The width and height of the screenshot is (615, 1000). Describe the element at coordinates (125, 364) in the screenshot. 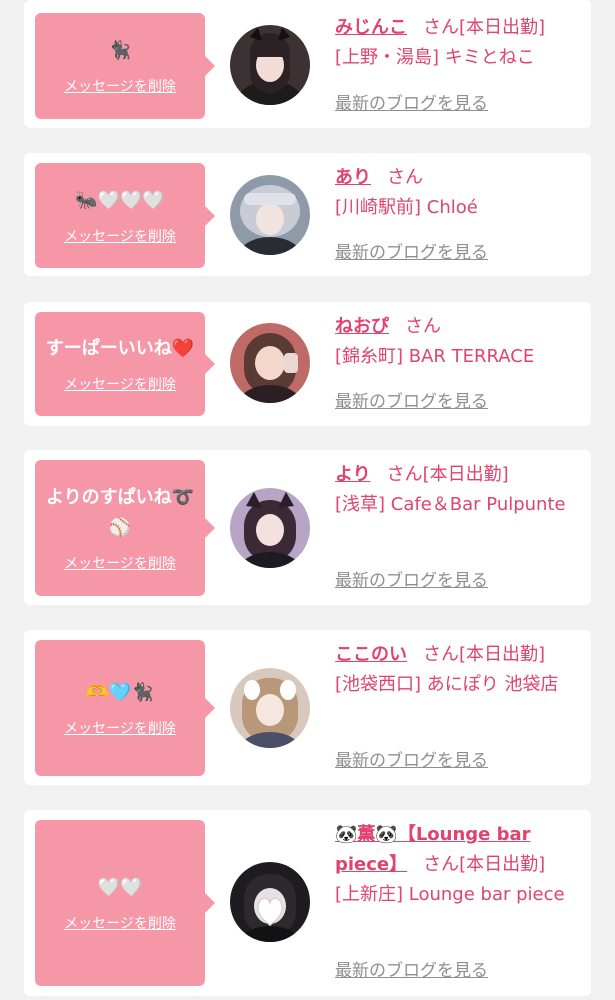

I see `message-bubble: すーぱーいいね❤️ メッセージを削除` at that location.